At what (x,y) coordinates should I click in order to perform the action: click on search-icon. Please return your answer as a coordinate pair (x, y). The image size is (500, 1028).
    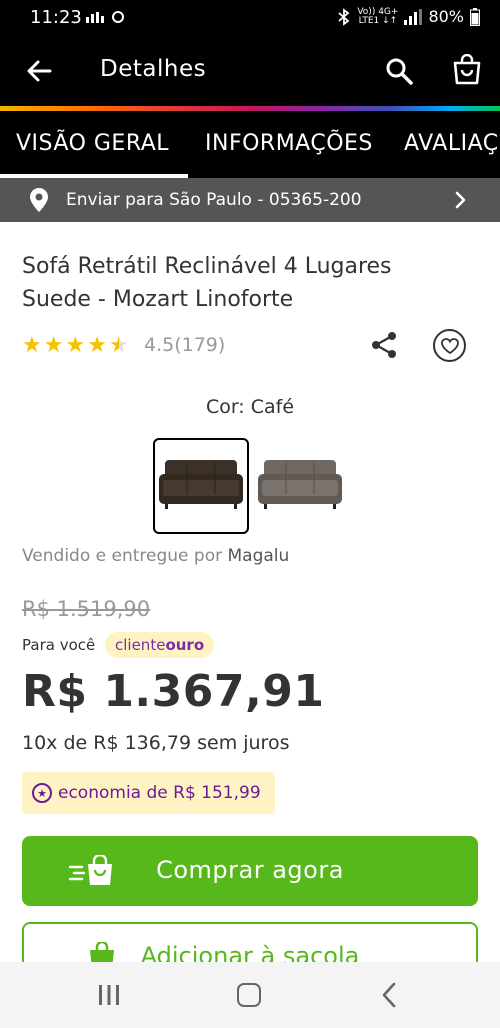
    Looking at the image, I should click on (399, 71).